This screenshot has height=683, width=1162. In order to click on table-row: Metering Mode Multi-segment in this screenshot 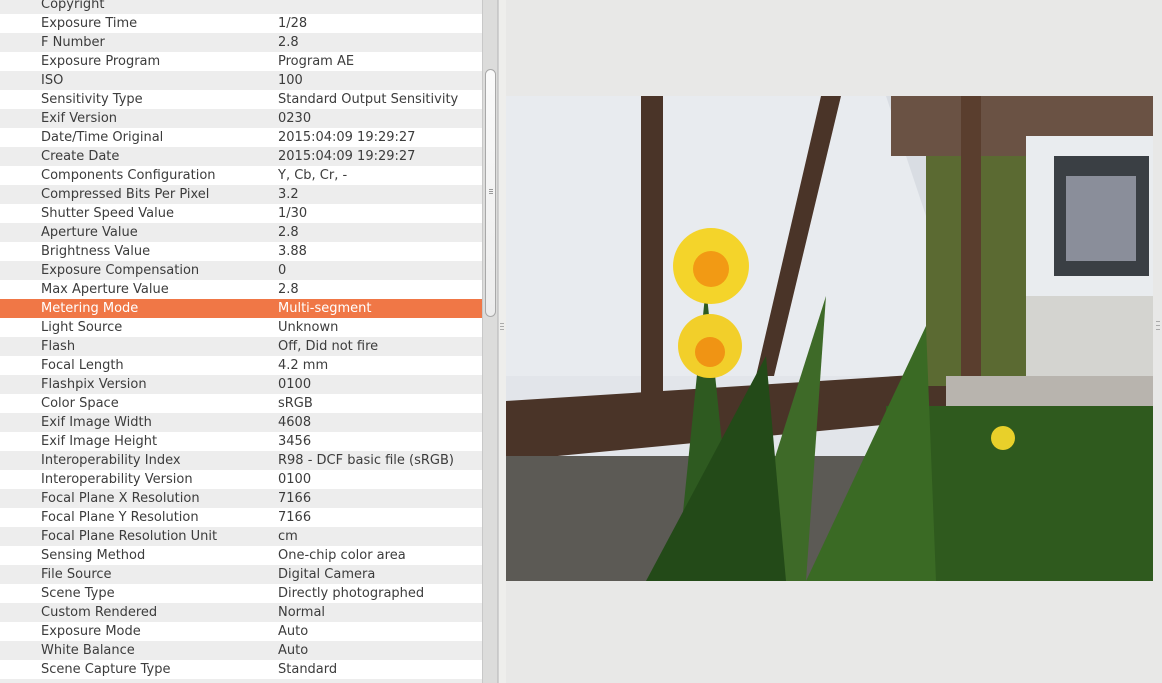, I will do `click(241, 308)`.